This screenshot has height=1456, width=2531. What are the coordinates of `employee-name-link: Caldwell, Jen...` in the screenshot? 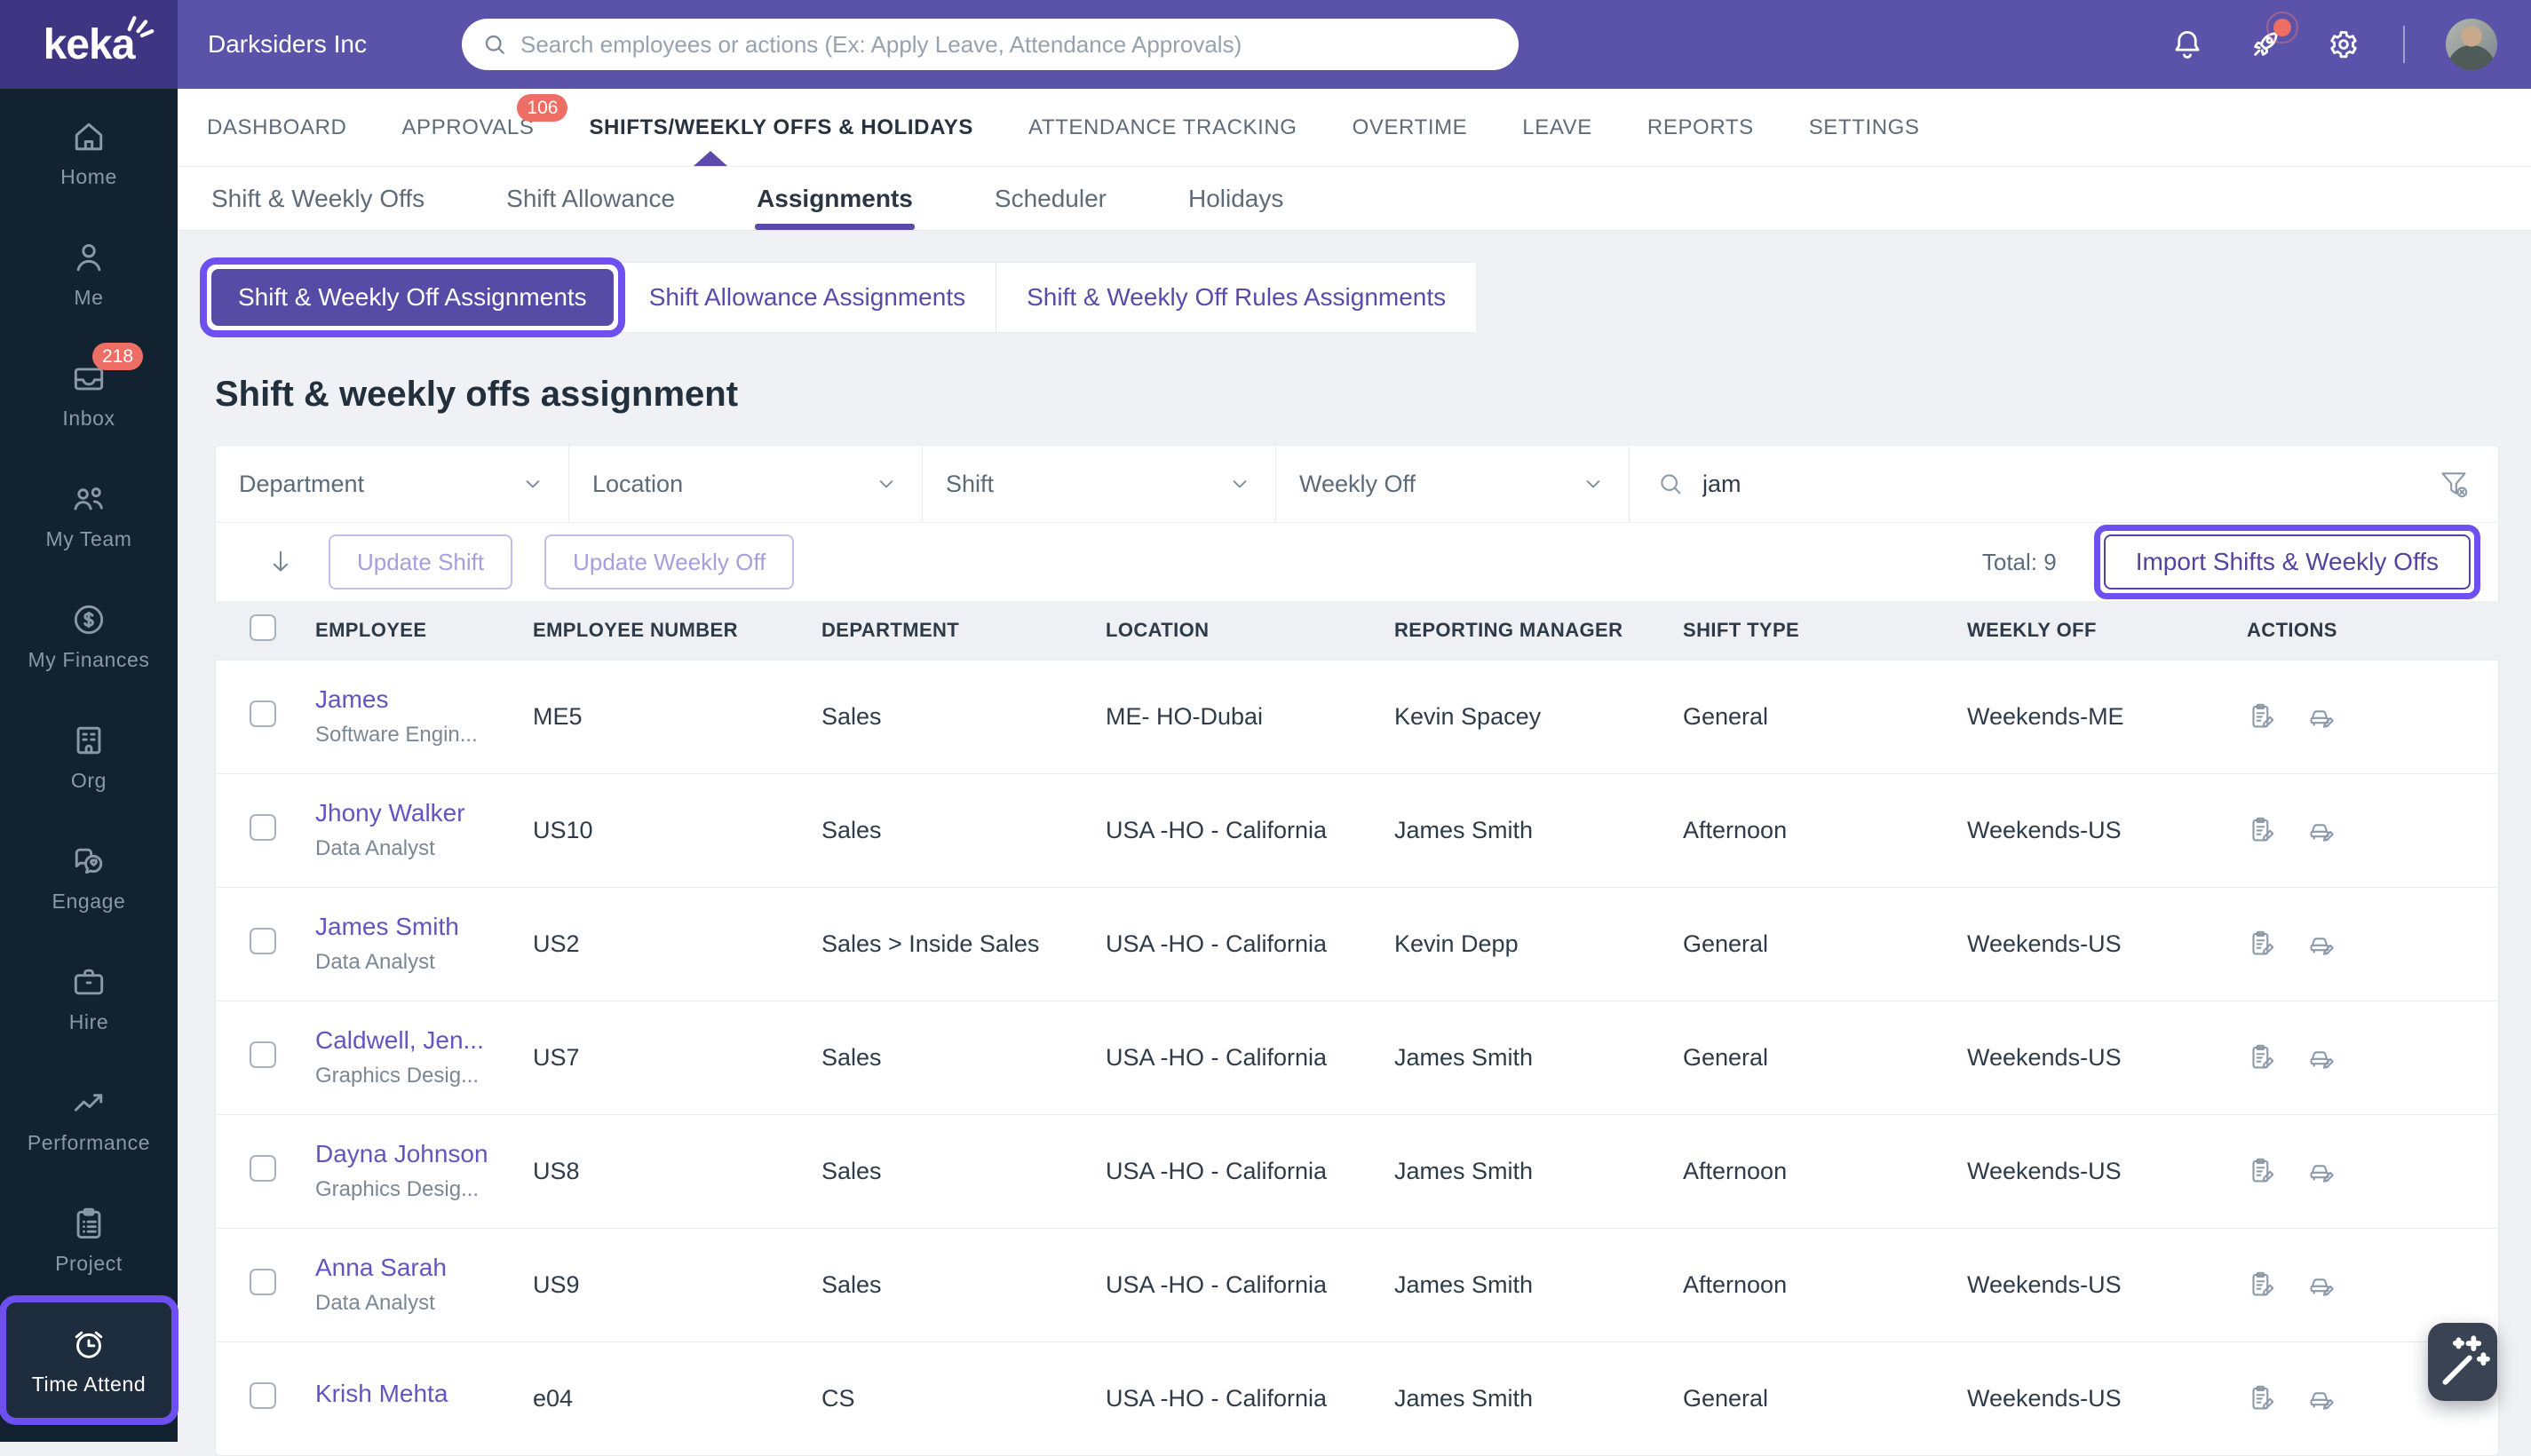 It's located at (413, 1040).